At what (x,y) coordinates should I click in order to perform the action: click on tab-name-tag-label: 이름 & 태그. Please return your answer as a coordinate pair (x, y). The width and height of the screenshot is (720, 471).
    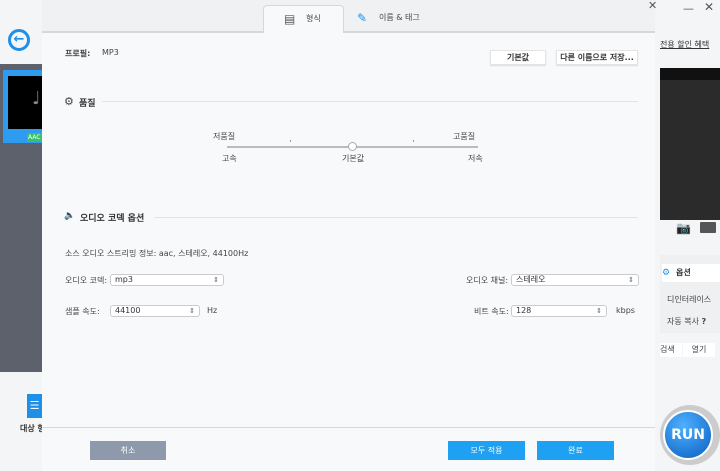
    Looking at the image, I should click on (399, 17).